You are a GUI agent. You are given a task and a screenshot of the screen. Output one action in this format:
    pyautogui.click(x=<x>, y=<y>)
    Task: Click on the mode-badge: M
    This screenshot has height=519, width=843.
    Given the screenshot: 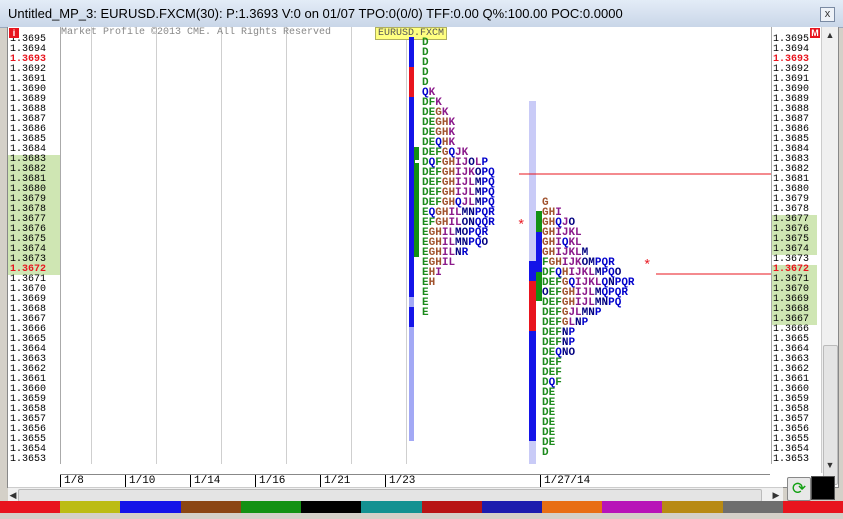 What is the action you would take?
    pyautogui.click(x=815, y=33)
    